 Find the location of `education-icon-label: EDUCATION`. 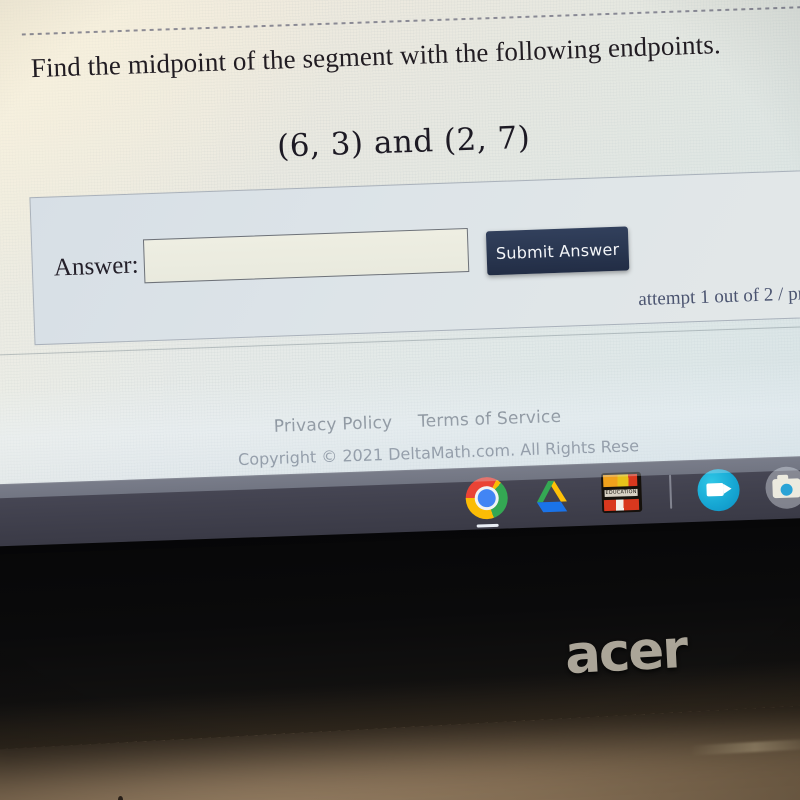

education-icon-label: EDUCATION is located at coordinates (621, 493).